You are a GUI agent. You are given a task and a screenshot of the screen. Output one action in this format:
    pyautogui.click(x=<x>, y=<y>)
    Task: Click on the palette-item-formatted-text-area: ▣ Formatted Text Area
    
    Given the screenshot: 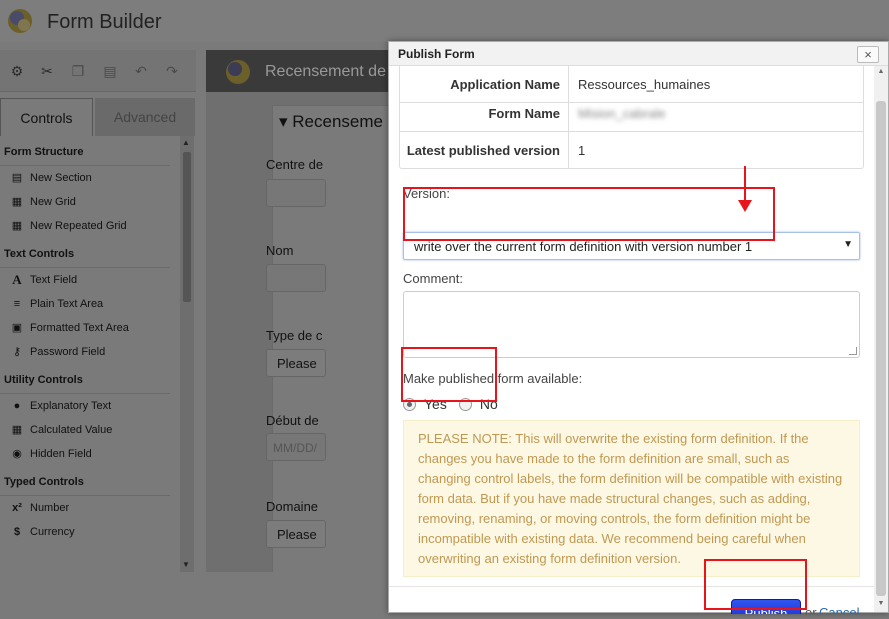 What is the action you would take?
    pyautogui.click(x=89, y=328)
    